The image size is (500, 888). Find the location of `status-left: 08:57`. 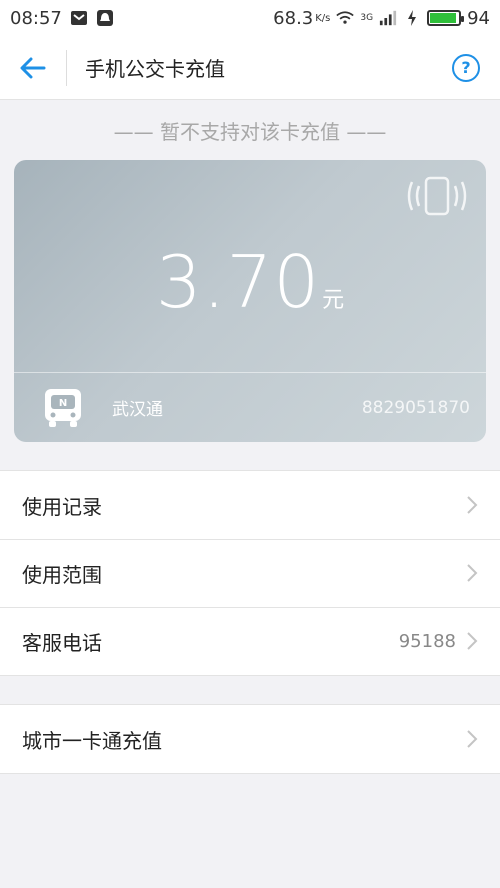

status-left: 08:57 is located at coordinates (62, 18).